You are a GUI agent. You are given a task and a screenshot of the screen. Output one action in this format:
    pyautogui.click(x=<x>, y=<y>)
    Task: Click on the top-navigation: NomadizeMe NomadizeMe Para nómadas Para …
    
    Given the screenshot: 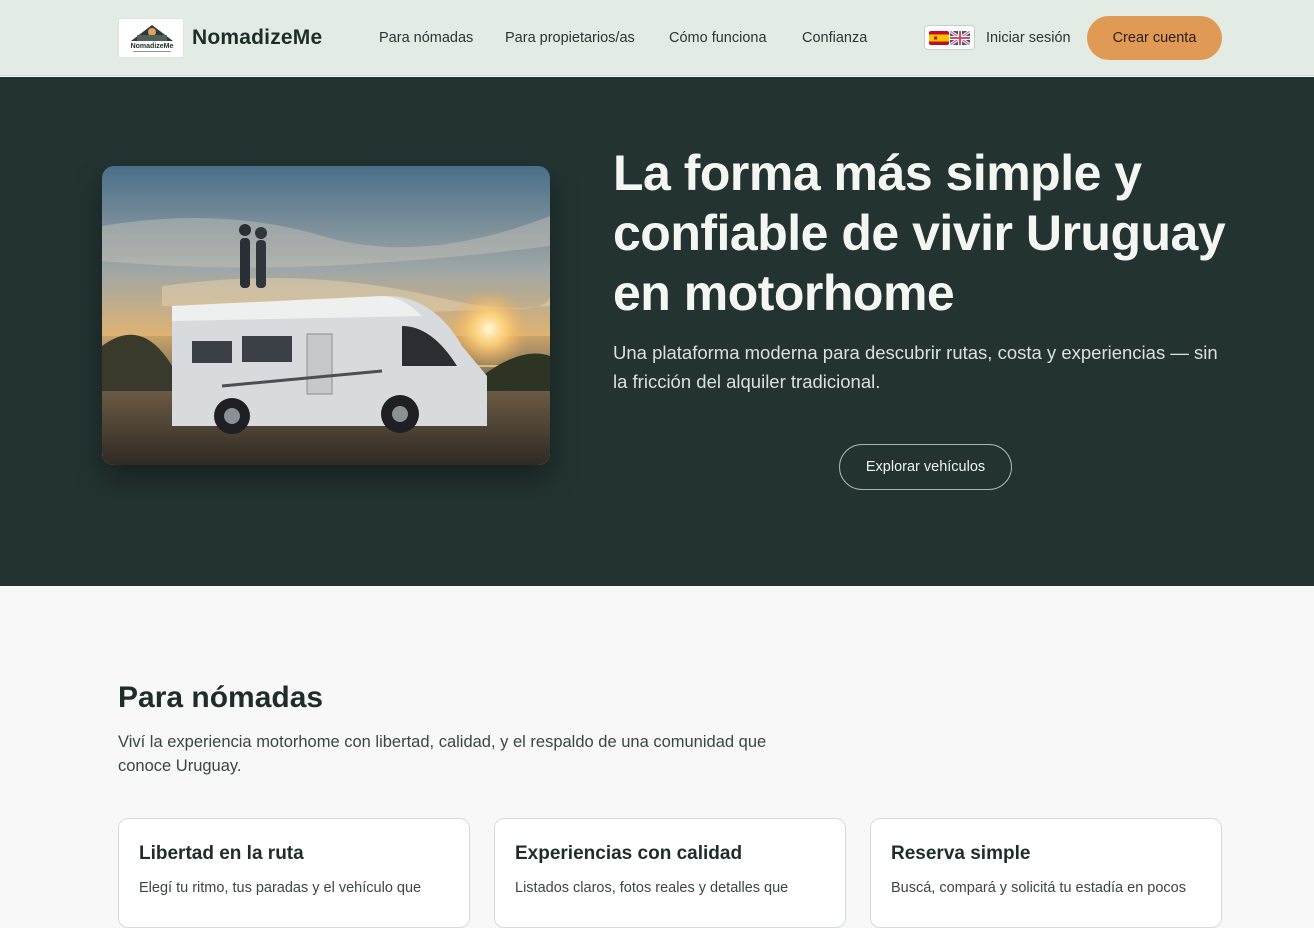 What is the action you would take?
    pyautogui.click(x=657, y=38)
    